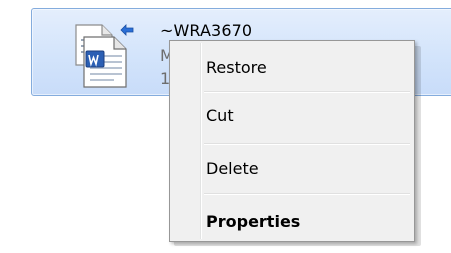 The height and width of the screenshot is (253, 451). I want to click on menu-item-delete: Delete, so click(292, 169).